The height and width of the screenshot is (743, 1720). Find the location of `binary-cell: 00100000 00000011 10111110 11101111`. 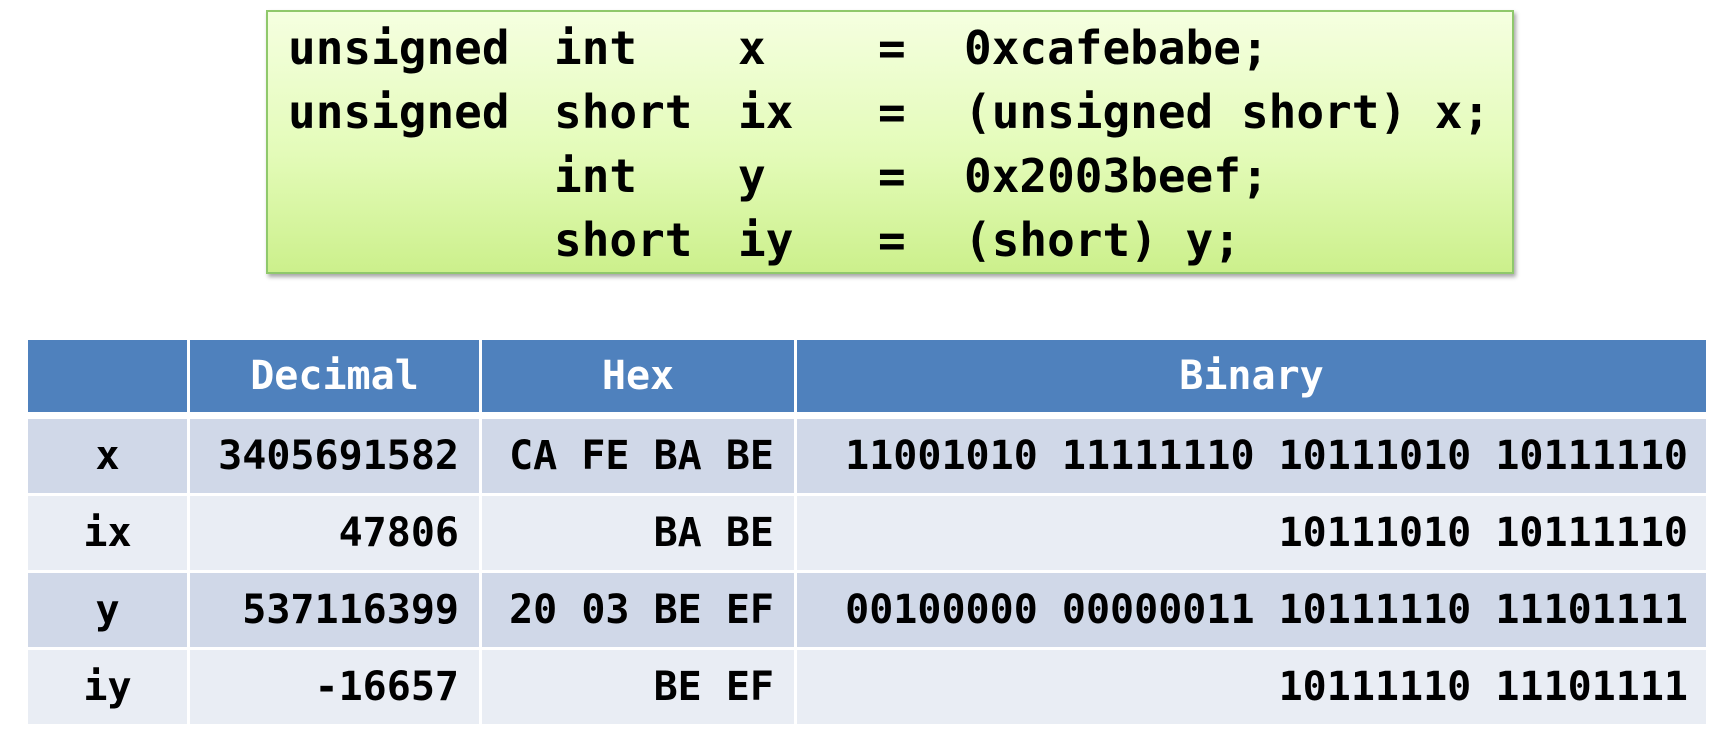

binary-cell: 00100000 00000011 10111110 11101111 is located at coordinates (1251, 610).